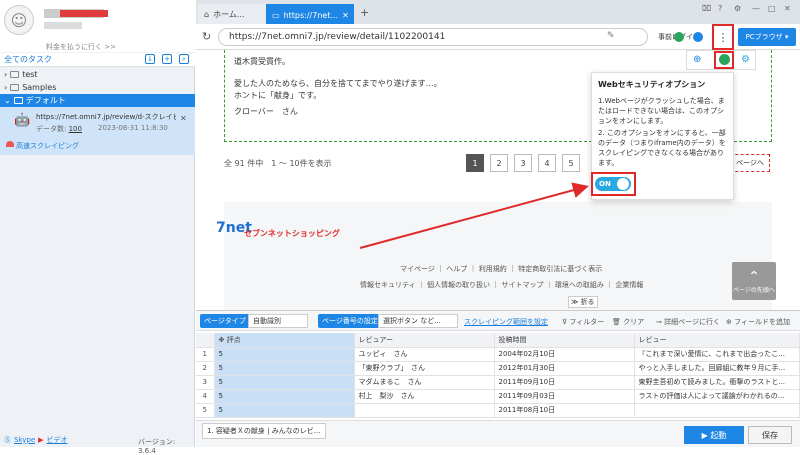 The height and width of the screenshot is (455, 800). What do you see at coordinates (717, 340) in the screenshot?
I see `column-header: レビュー` at bounding box center [717, 340].